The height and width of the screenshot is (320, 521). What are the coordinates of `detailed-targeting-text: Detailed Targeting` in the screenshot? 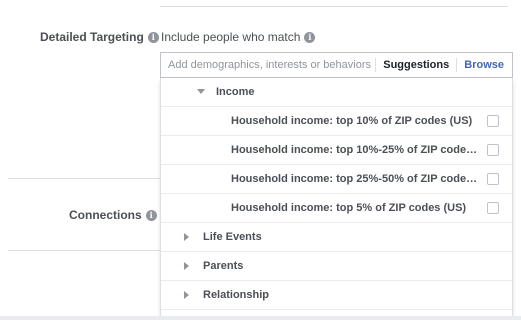 It's located at (92, 37).